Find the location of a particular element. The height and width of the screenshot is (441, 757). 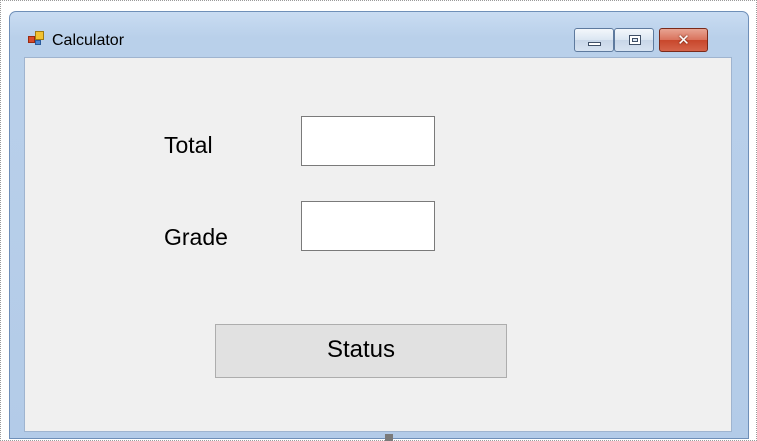

total-input is located at coordinates (368, 141).